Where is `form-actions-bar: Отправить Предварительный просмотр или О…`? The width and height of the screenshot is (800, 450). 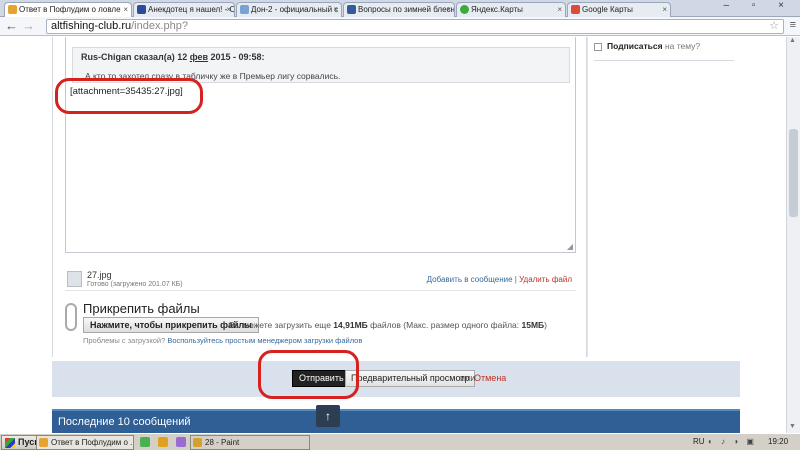
form-actions-bar: Отправить Предварительный просмотр или О… is located at coordinates (396, 379).